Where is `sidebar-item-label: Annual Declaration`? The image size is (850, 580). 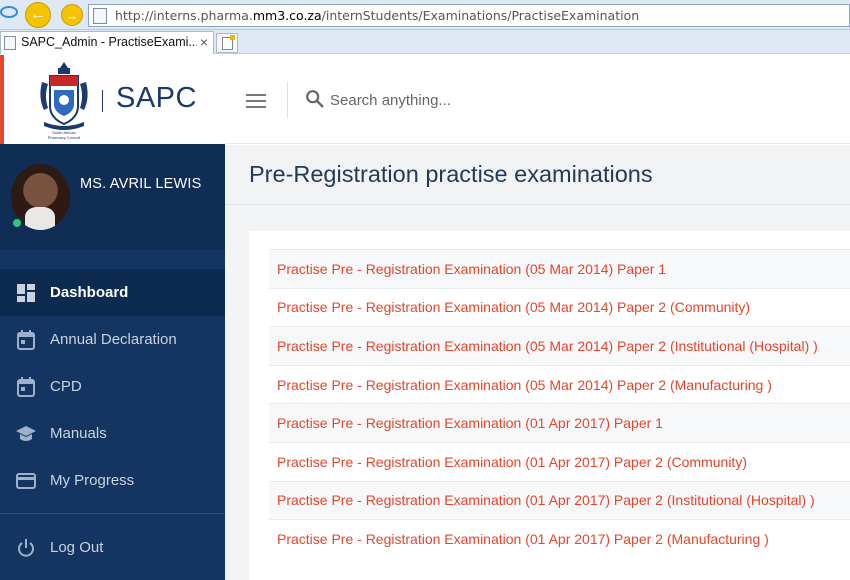 sidebar-item-label: Annual Declaration is located at coordinates (113, 339).